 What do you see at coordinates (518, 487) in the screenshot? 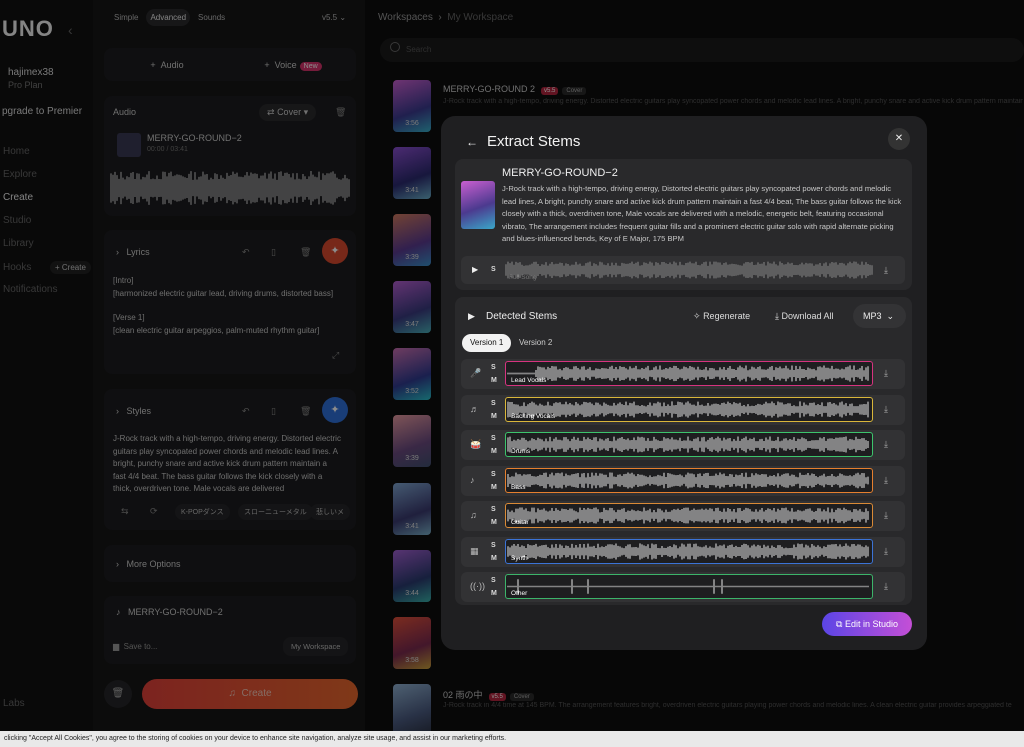
I see `stem-label: Bass` at bounding box center [518, 487].